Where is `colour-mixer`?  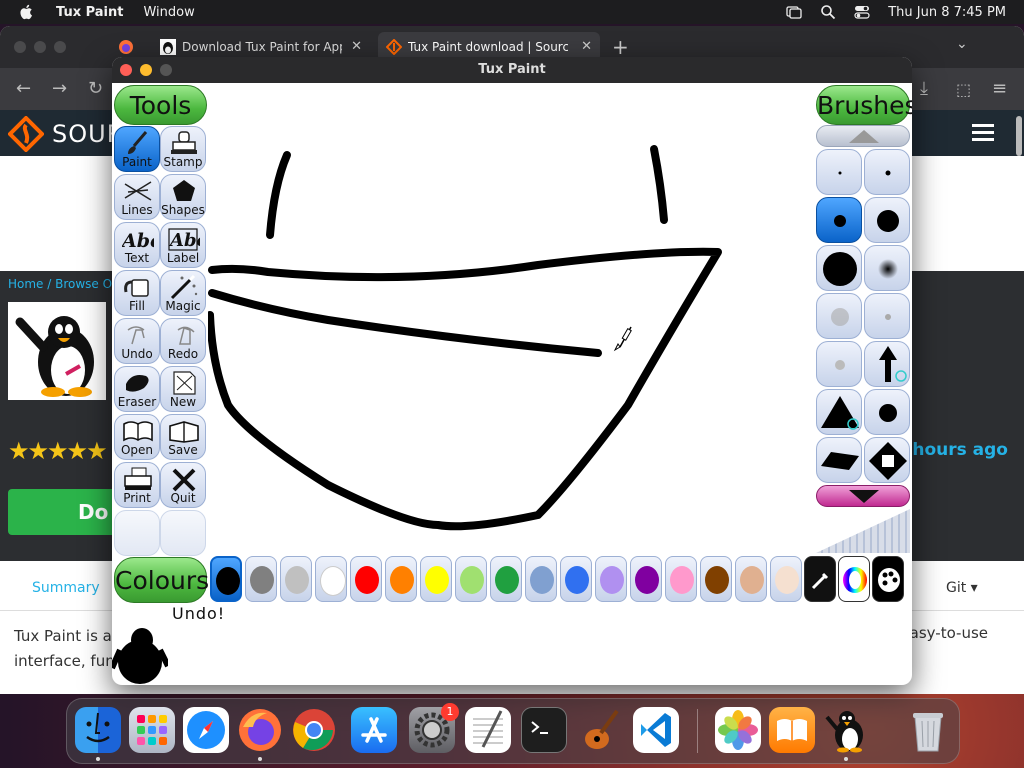 colour-mixer is located at coordinates (888, 579).